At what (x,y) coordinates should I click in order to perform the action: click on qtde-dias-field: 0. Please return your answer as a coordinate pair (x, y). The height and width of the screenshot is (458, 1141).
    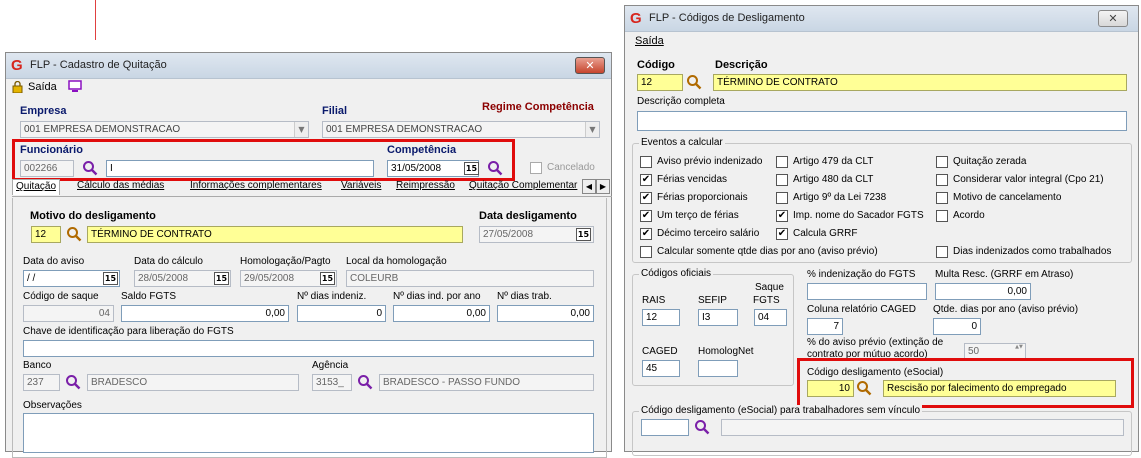
    Looking at the image, I should click on (957, 326).